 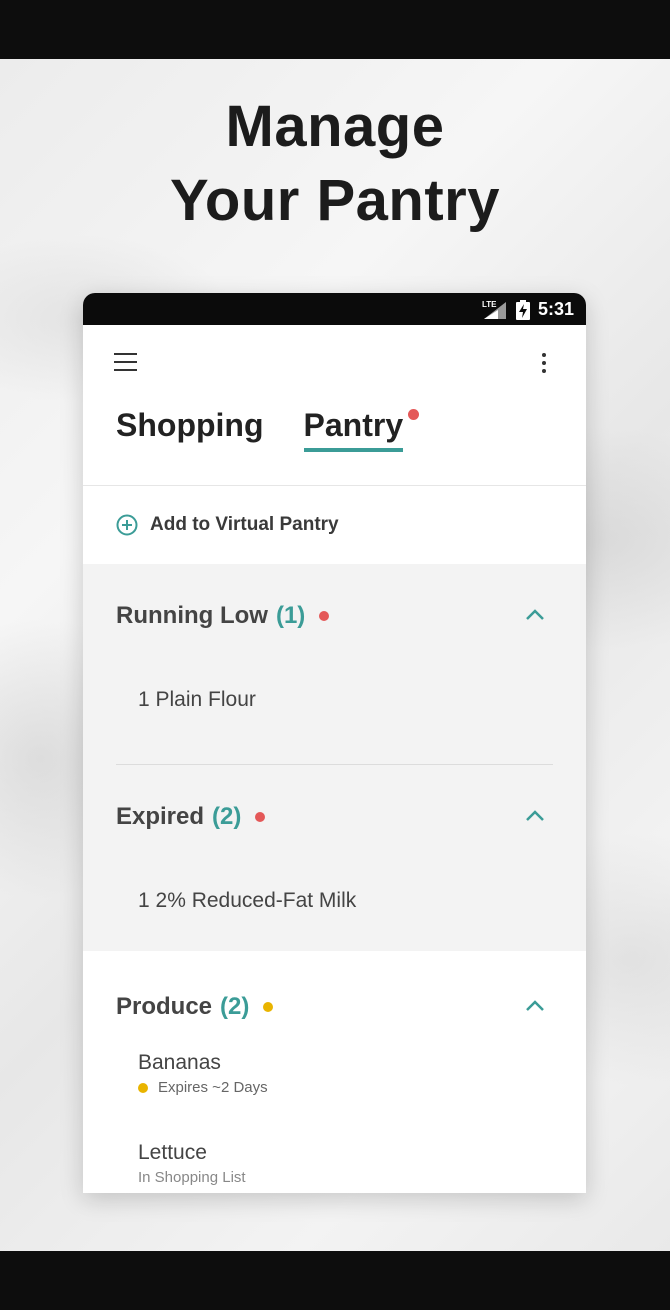 I want to click on item-label: 1 2% Reduced-Fat Milk, so click(x=247, y=900).